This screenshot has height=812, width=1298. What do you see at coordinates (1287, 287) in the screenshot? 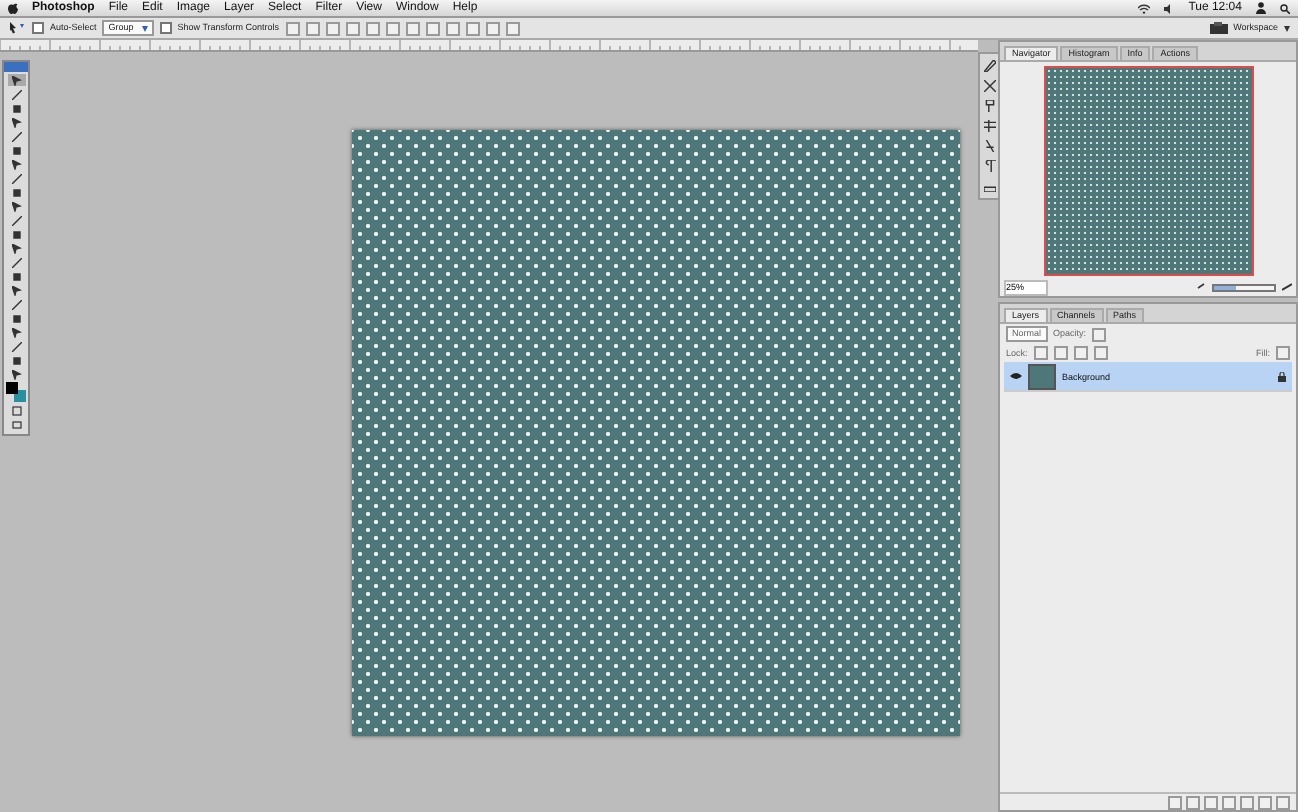
I see `zoom-in-icon` at bounding box center [1287, 287].